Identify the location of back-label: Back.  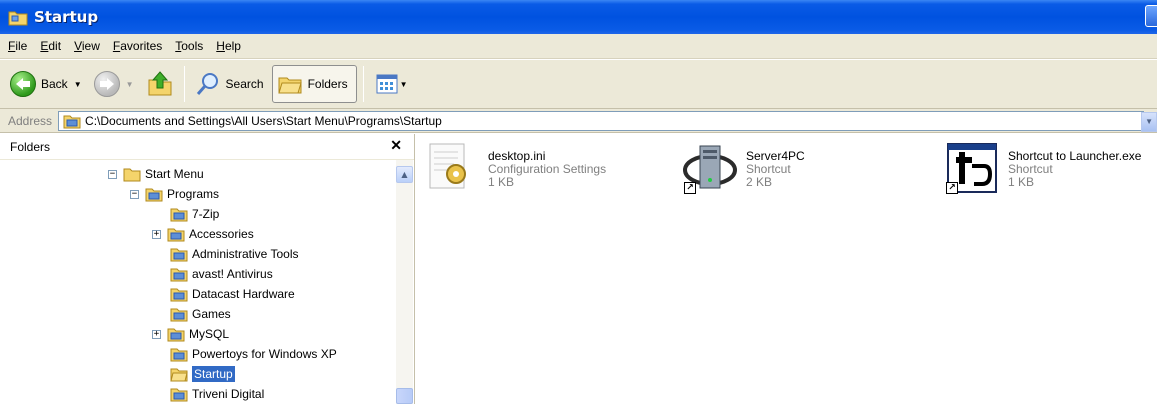
(54, 84).